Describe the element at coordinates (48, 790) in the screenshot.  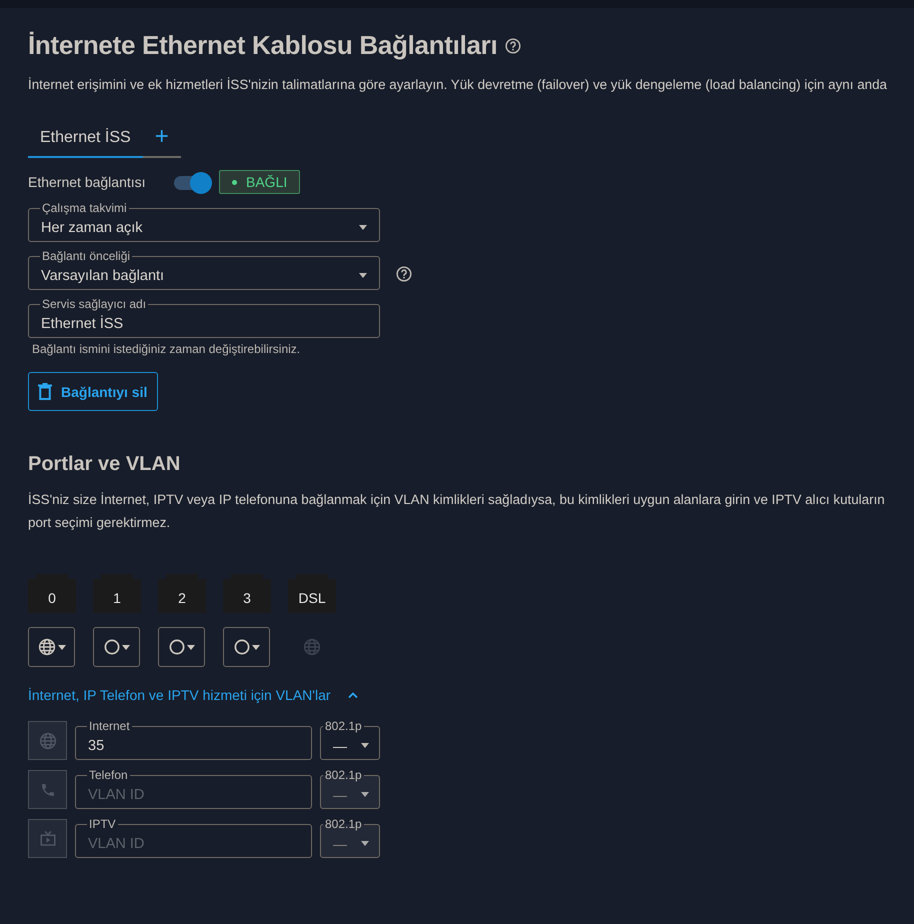
I see `phone-icon` at that location.